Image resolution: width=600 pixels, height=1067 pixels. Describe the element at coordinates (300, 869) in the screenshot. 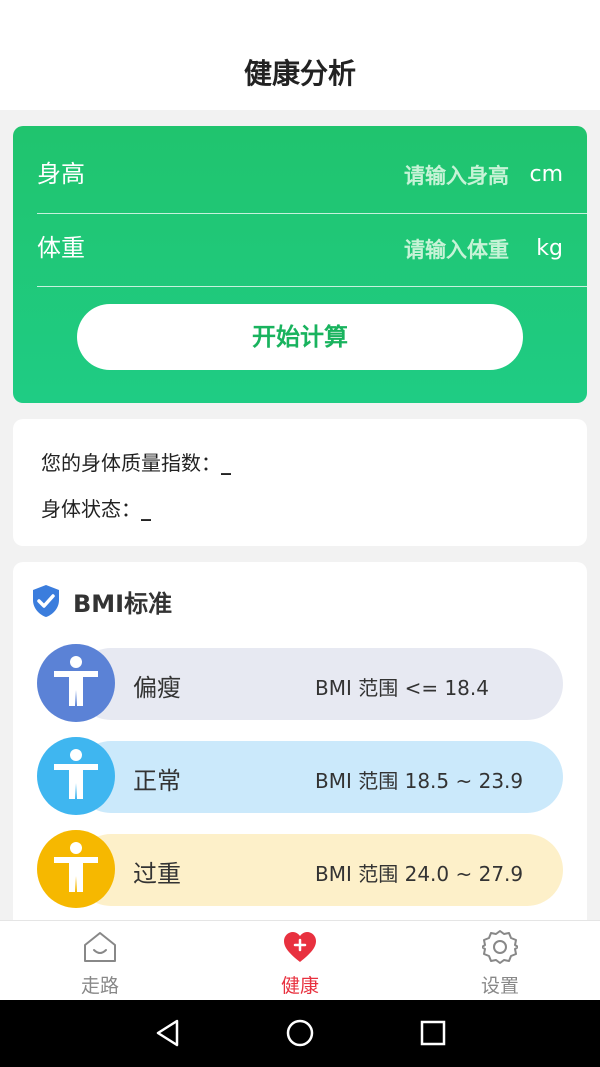

I see `bmi-row-overweight: 过重 BMI 范围 24.0 ~ 27.9` at that location.